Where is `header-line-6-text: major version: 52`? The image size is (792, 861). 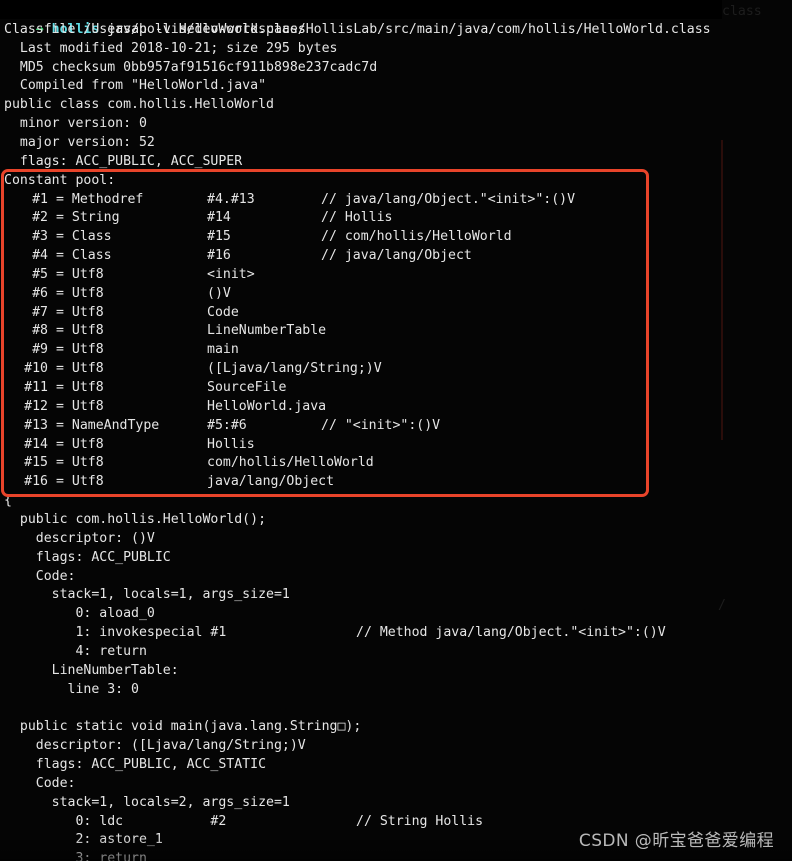
header-line-6-text: major version: 52 is located at coordinates (79, 142).